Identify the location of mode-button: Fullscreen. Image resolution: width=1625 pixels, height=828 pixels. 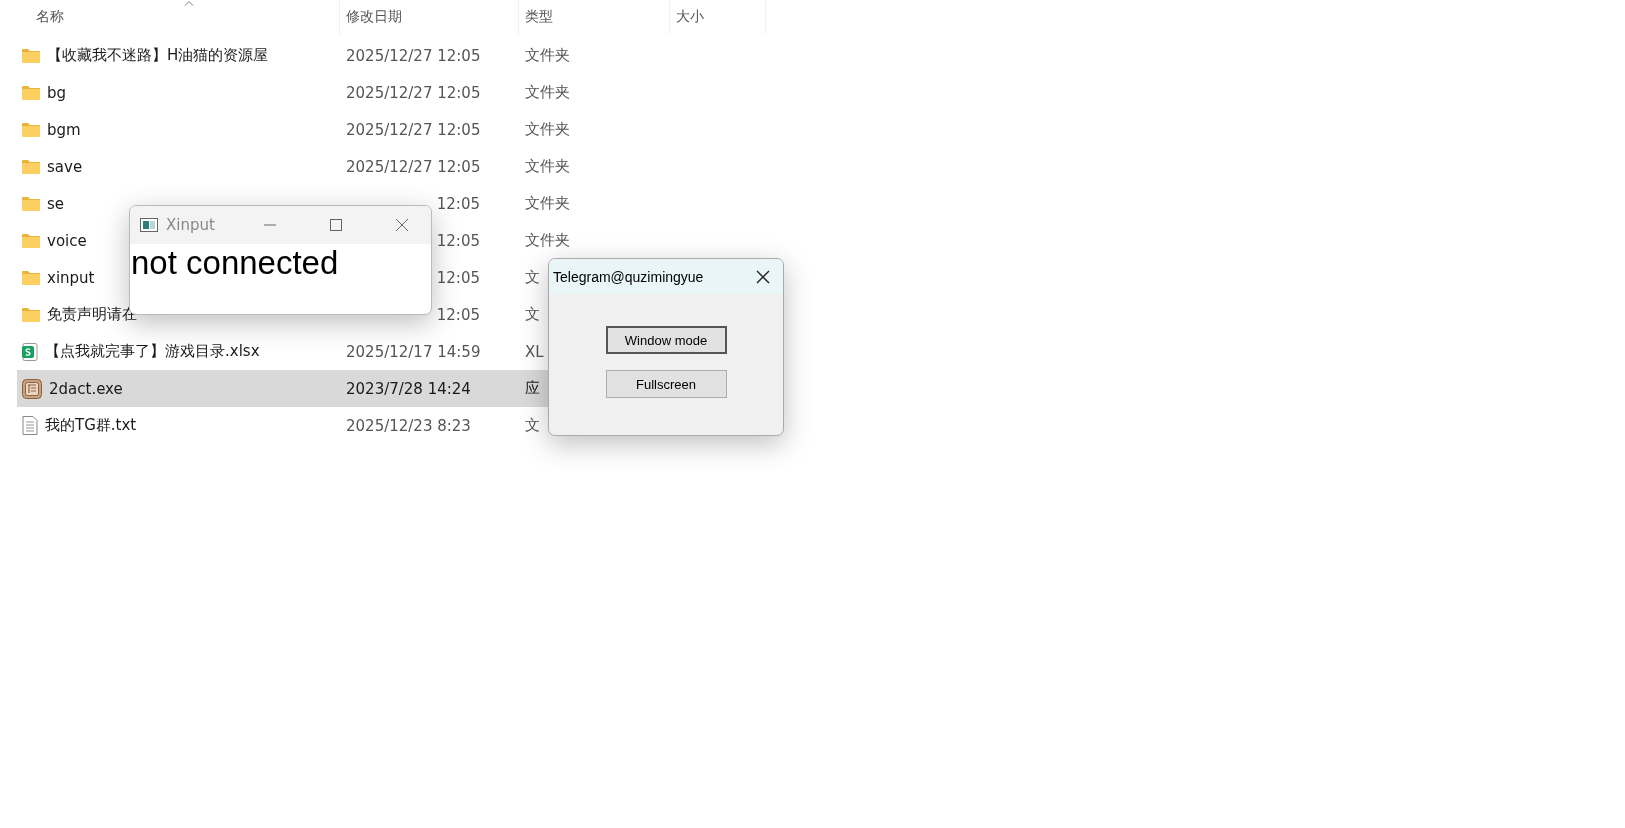
(666, 384).